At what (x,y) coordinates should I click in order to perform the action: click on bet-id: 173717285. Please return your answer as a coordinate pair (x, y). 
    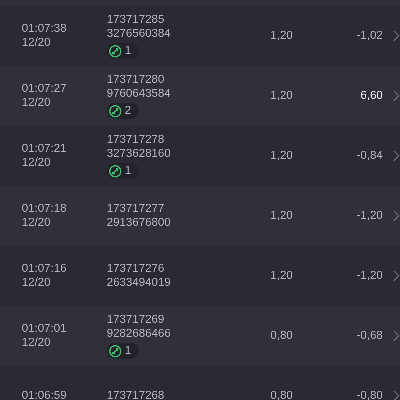
    Looking at the image, I should click on (136, 20).